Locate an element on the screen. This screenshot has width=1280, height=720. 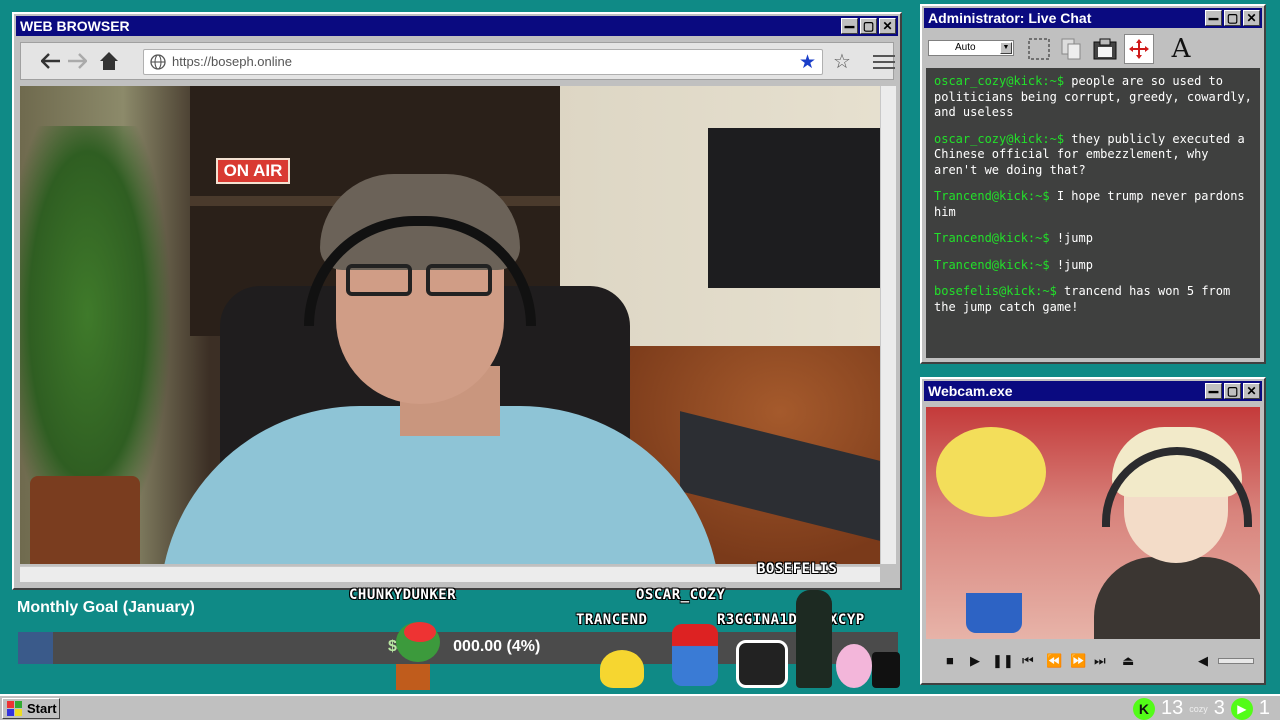
system-tray: K 13 cozy 3 ▶ 1 is located at coordinates (1201, 708).